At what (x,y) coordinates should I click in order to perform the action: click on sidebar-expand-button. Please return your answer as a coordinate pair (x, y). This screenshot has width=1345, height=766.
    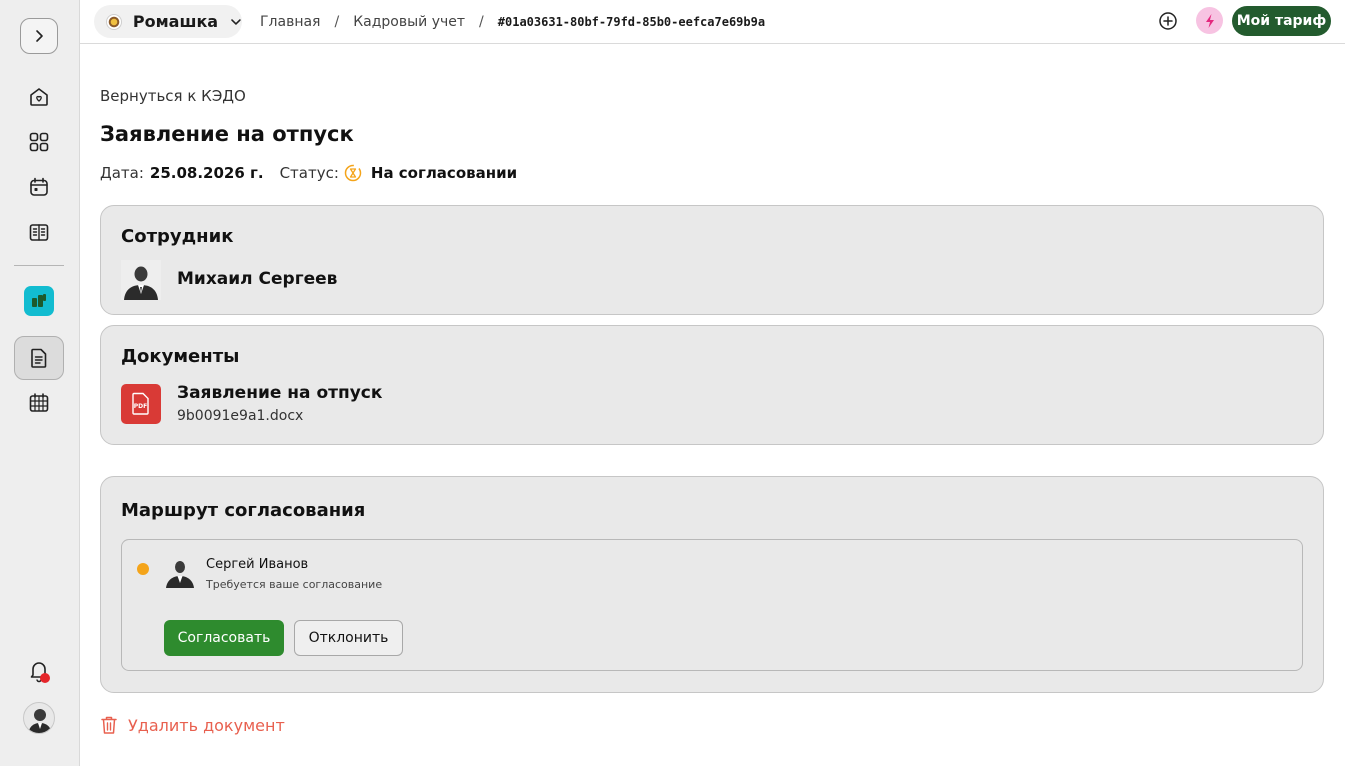
    Looking at the image, I should click on (39, 36).